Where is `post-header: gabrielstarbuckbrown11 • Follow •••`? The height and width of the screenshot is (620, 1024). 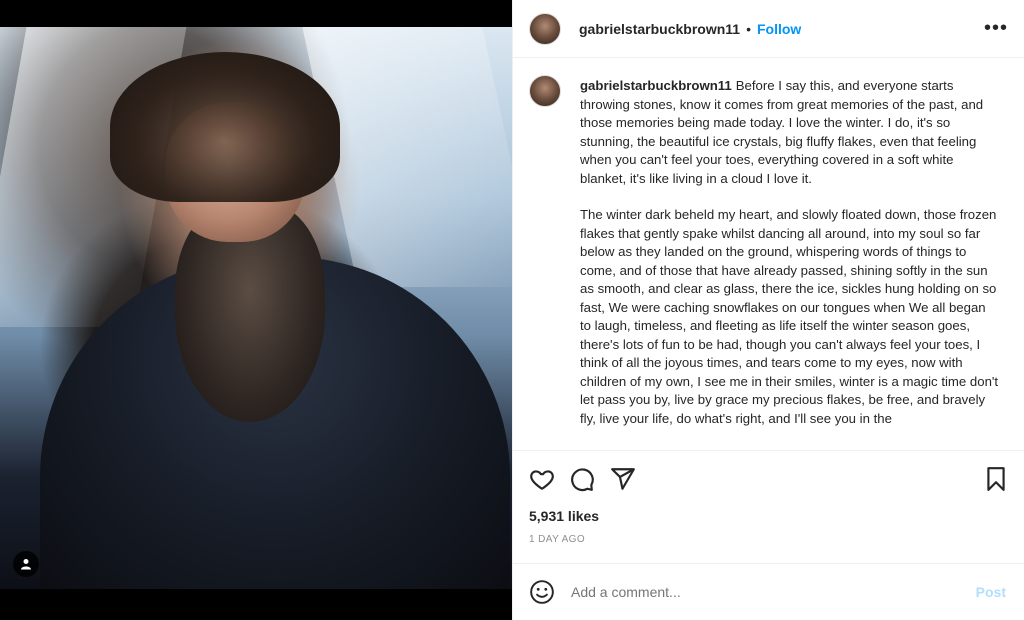 post-header: gabrielstarbuckbrown11 • Follow ••• is located at coordinates (768, 29).